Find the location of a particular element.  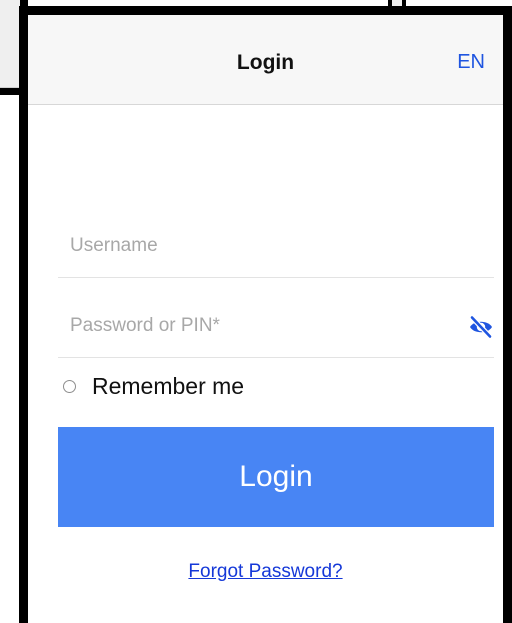

navigation-bar: Login EN is located at coordinates (265, 60).